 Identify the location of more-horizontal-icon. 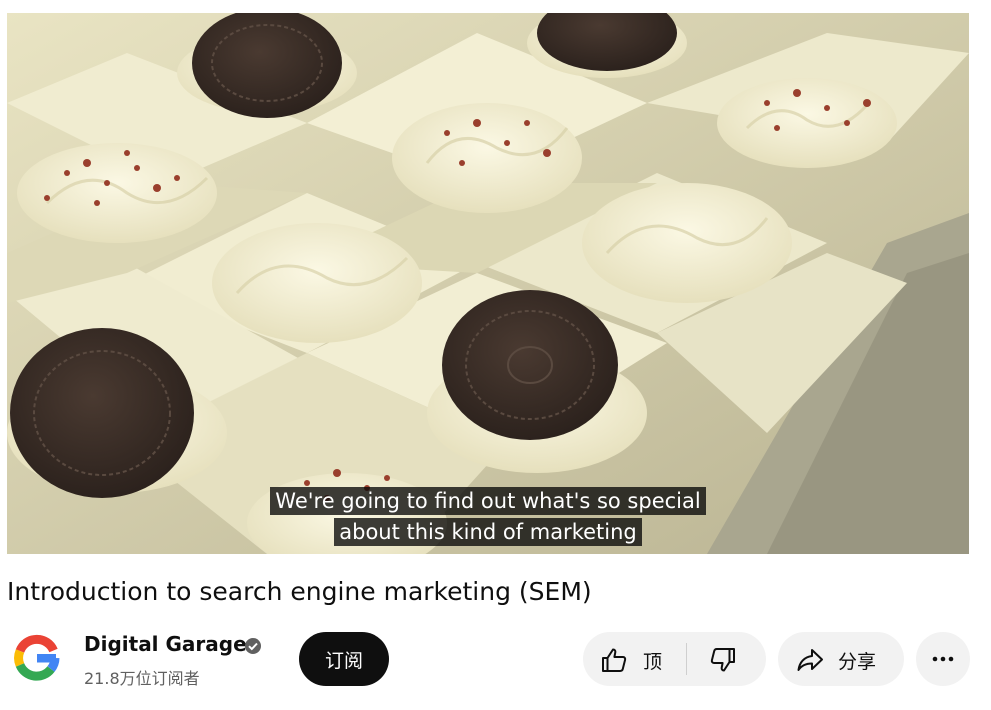
(943, 659).